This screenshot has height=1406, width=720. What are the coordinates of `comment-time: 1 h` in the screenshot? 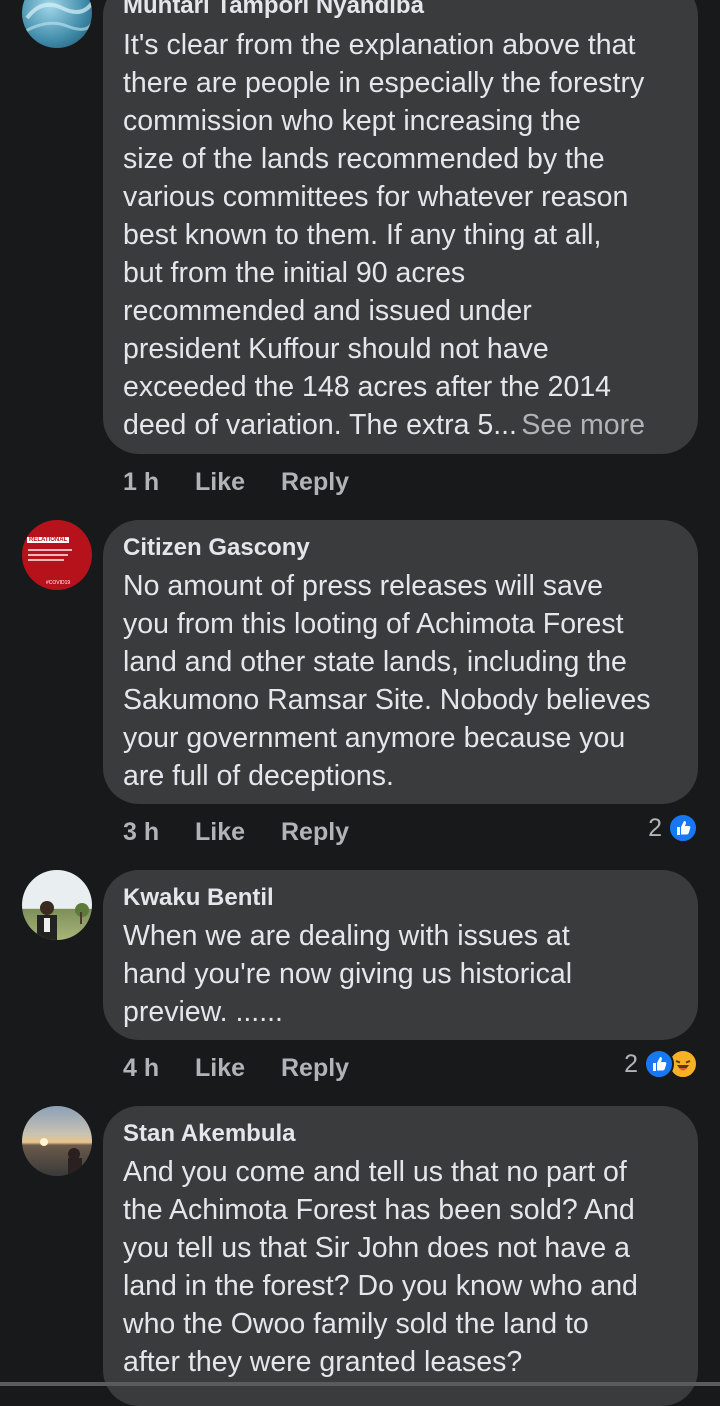 It's located at (159, 482).